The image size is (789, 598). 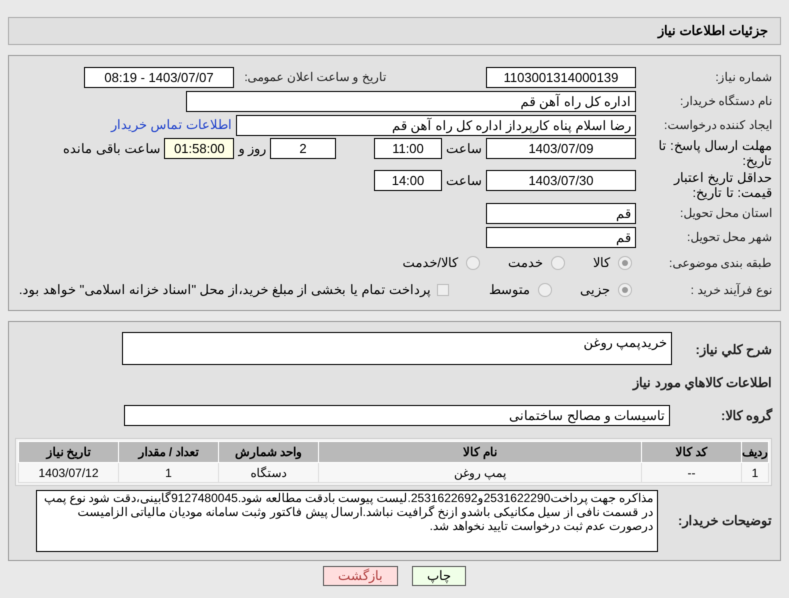 What do you see at coordinates (397, 348) in the screenshot?
I see `description-textarea: خریدپمپ روغن` at bounding box center [397, 348].